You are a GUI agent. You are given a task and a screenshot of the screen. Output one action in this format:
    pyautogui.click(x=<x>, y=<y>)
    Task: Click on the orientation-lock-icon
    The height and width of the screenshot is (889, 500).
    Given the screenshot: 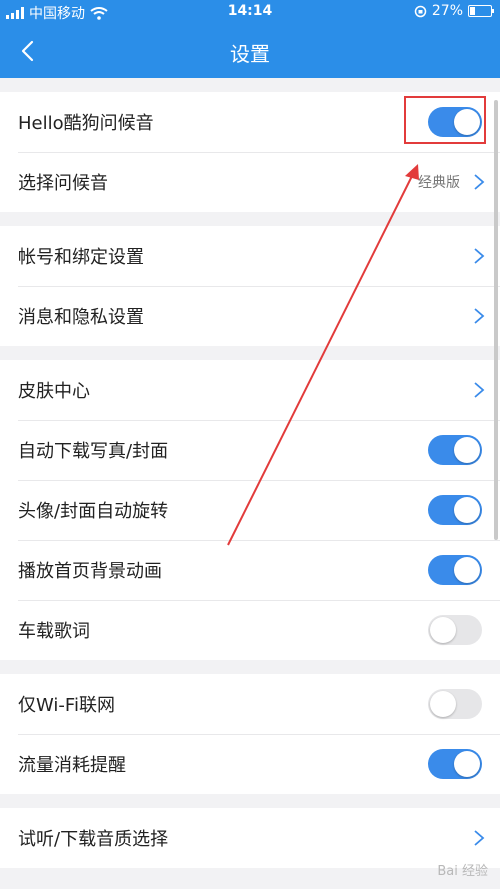 What is the action you would take?
    pyautogui.click(x=420, y=11)
    